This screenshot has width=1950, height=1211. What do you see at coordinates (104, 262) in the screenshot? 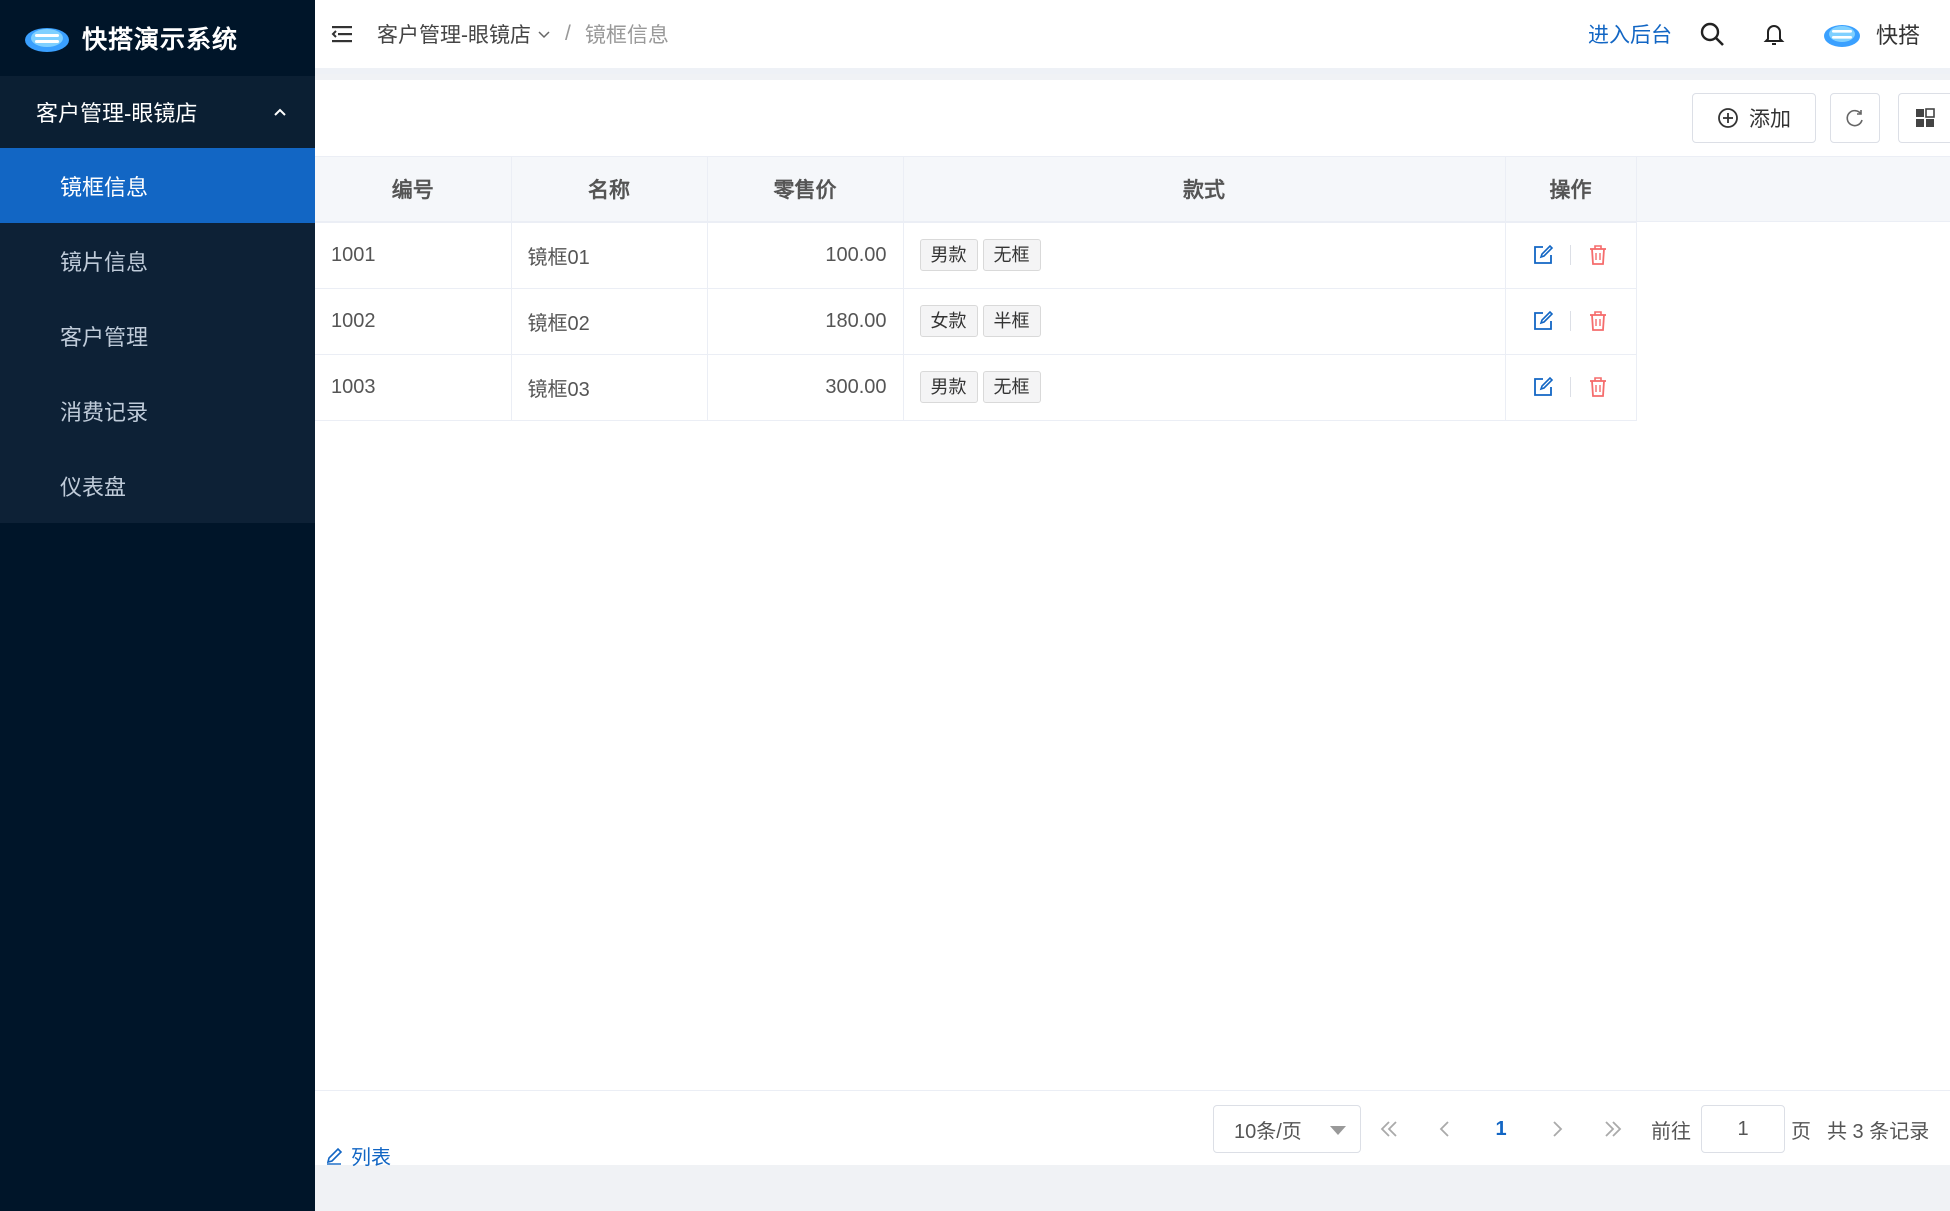
I see `sidebar-item-label: 镜片信息` at bounding box center [104, 262].